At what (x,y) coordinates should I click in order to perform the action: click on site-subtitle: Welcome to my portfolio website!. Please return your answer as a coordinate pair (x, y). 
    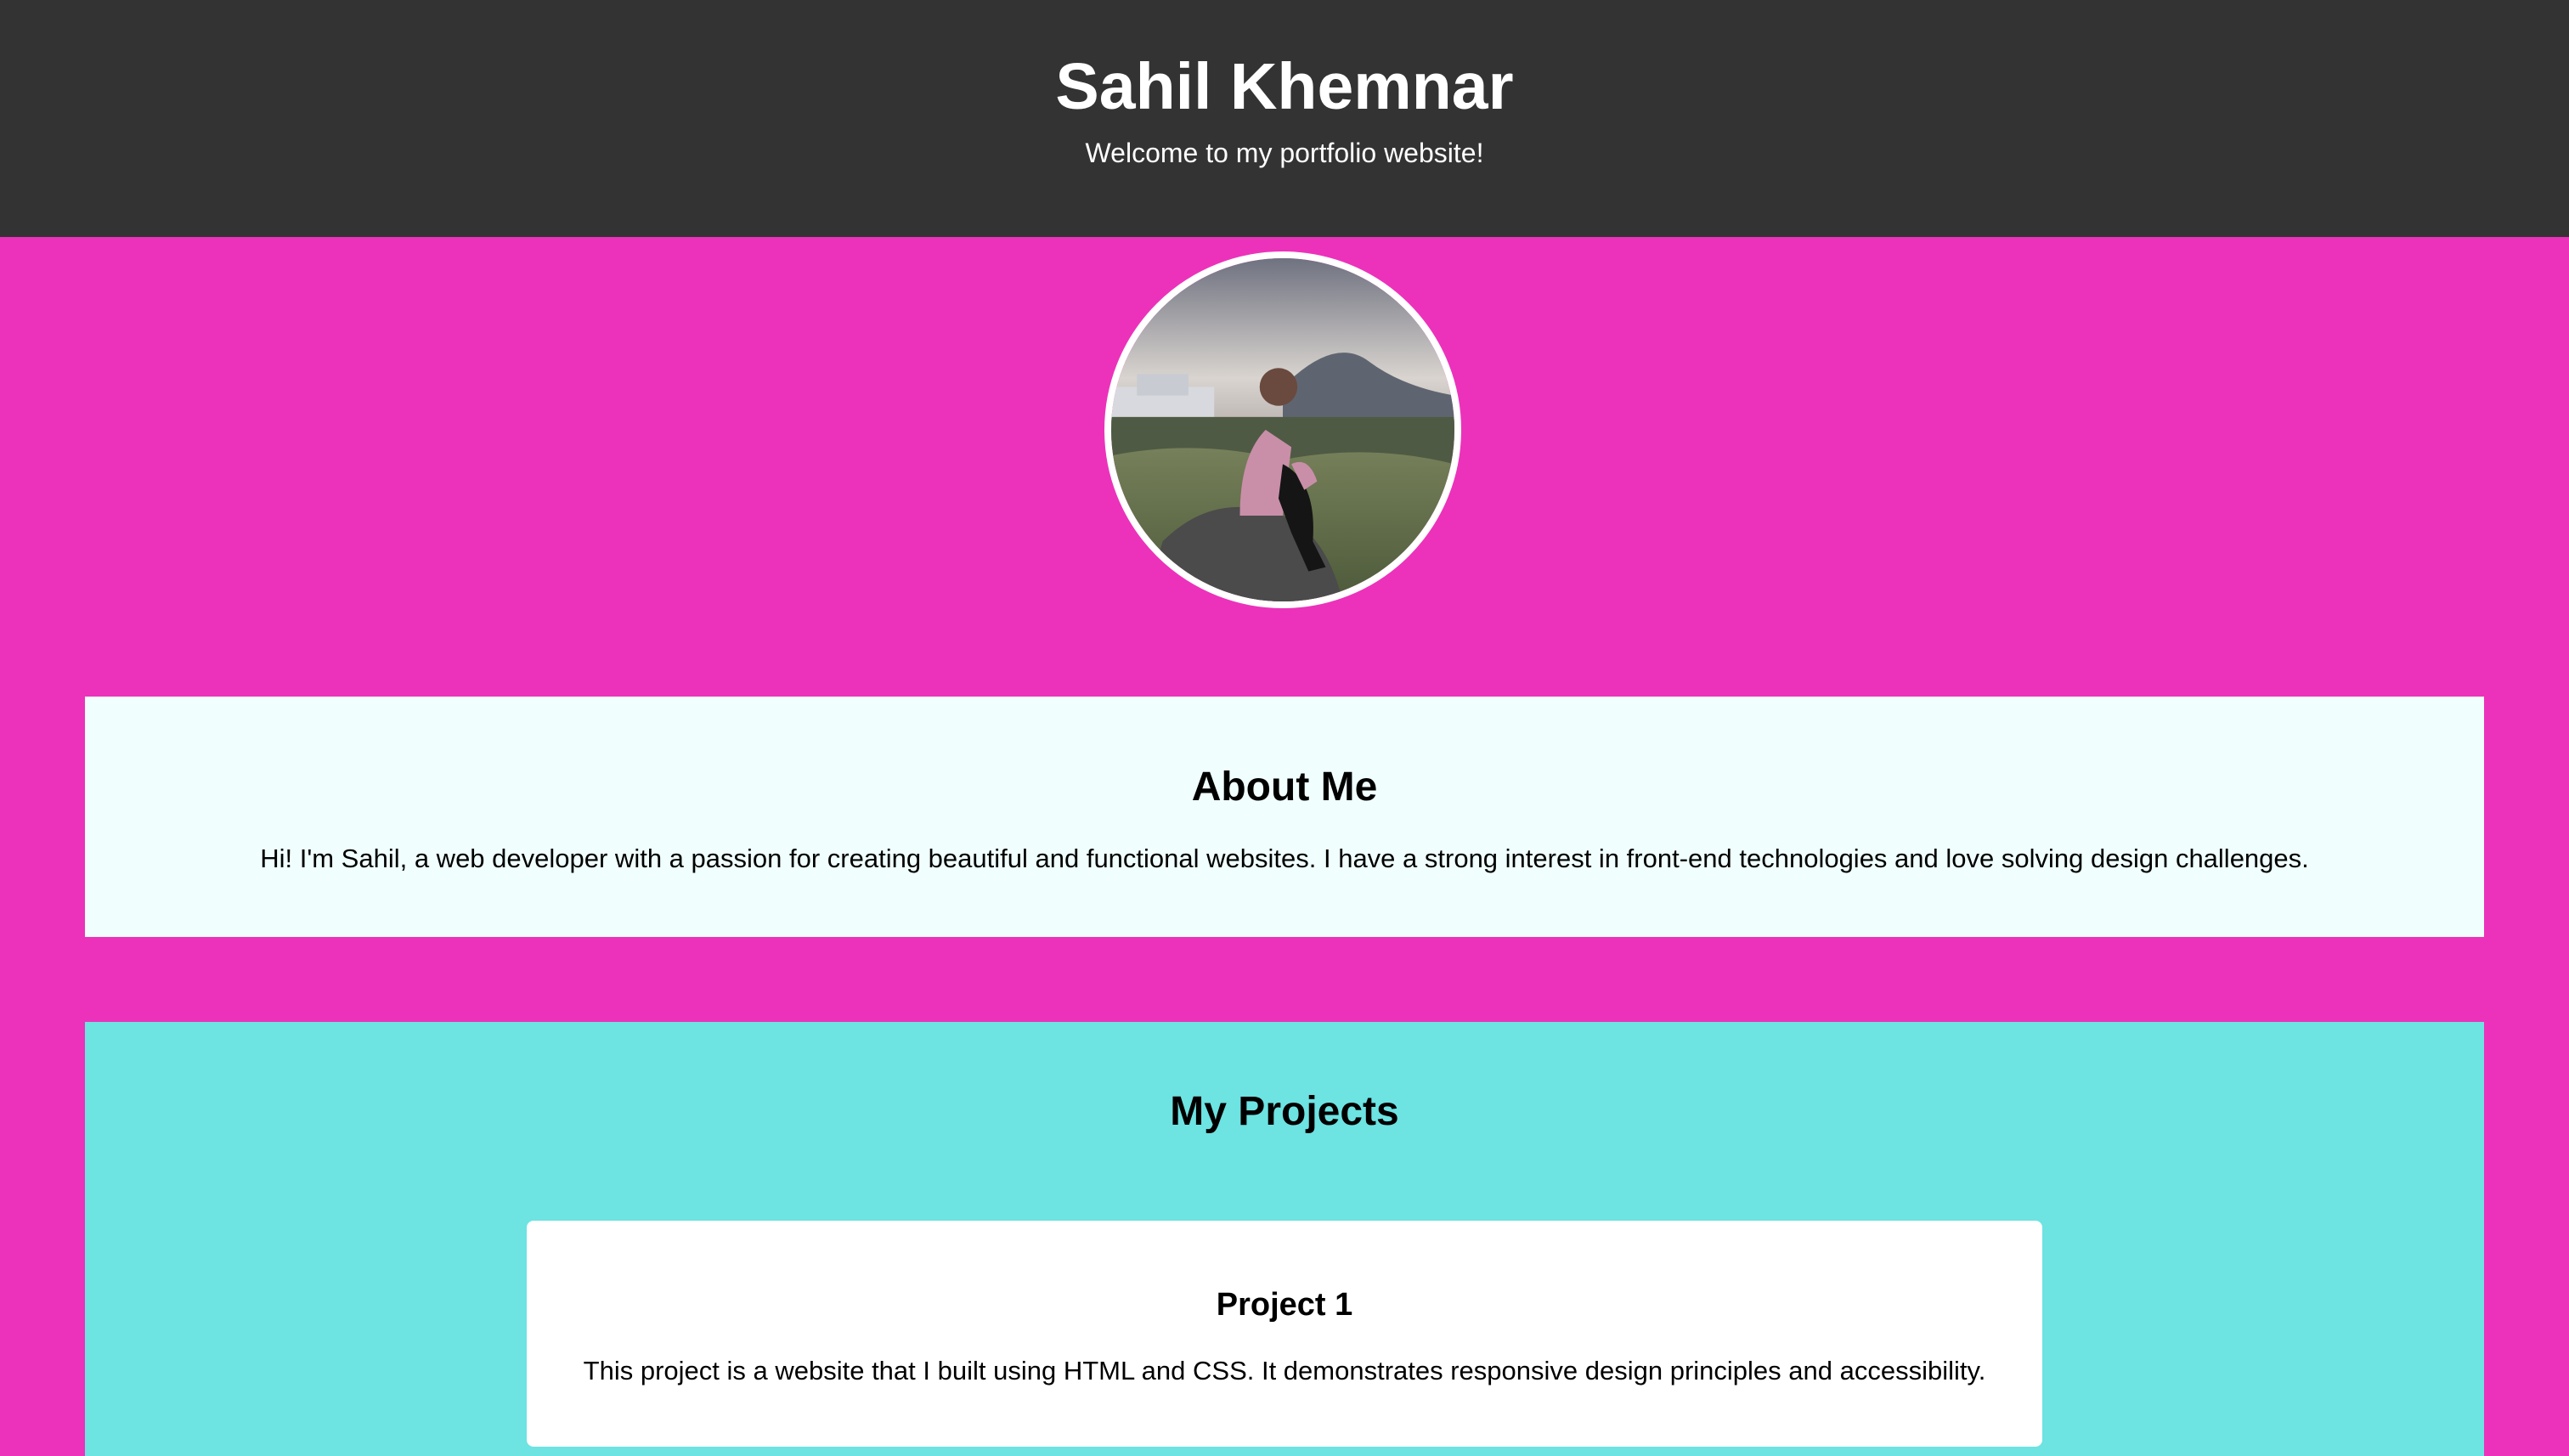
    Looking at the image, I should click on (1284, 153).